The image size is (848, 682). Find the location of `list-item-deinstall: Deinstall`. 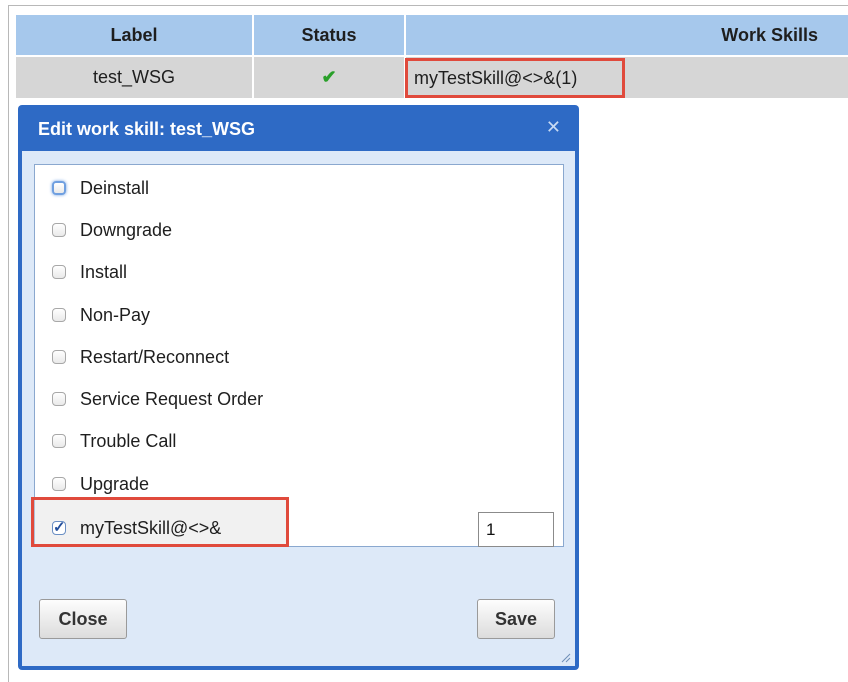

list-item-deinstall: Deinstall is located at coordinates (100, 188).